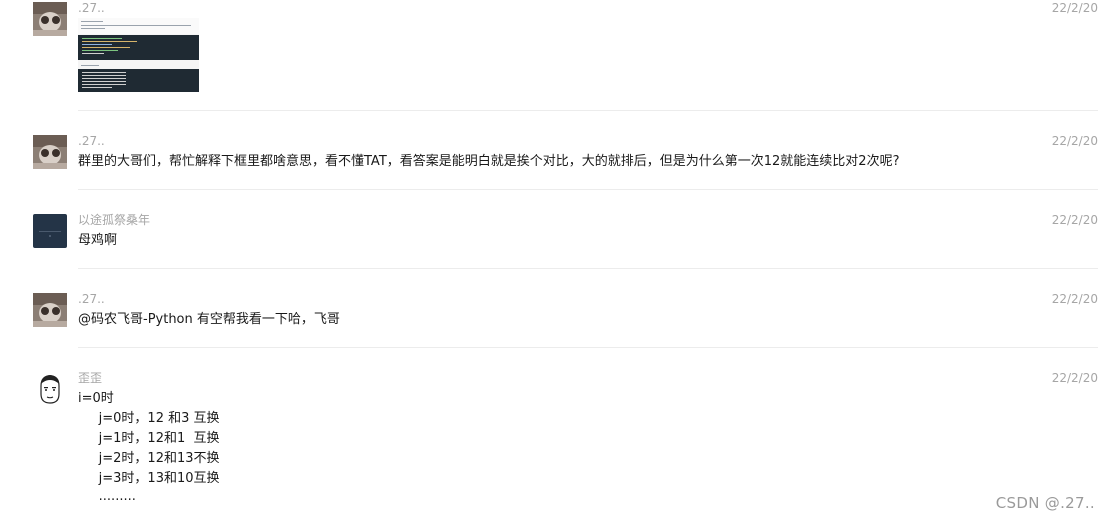 The image size is (1109, 520). I want to click on dark-avatar-icon, so click(50, 231).